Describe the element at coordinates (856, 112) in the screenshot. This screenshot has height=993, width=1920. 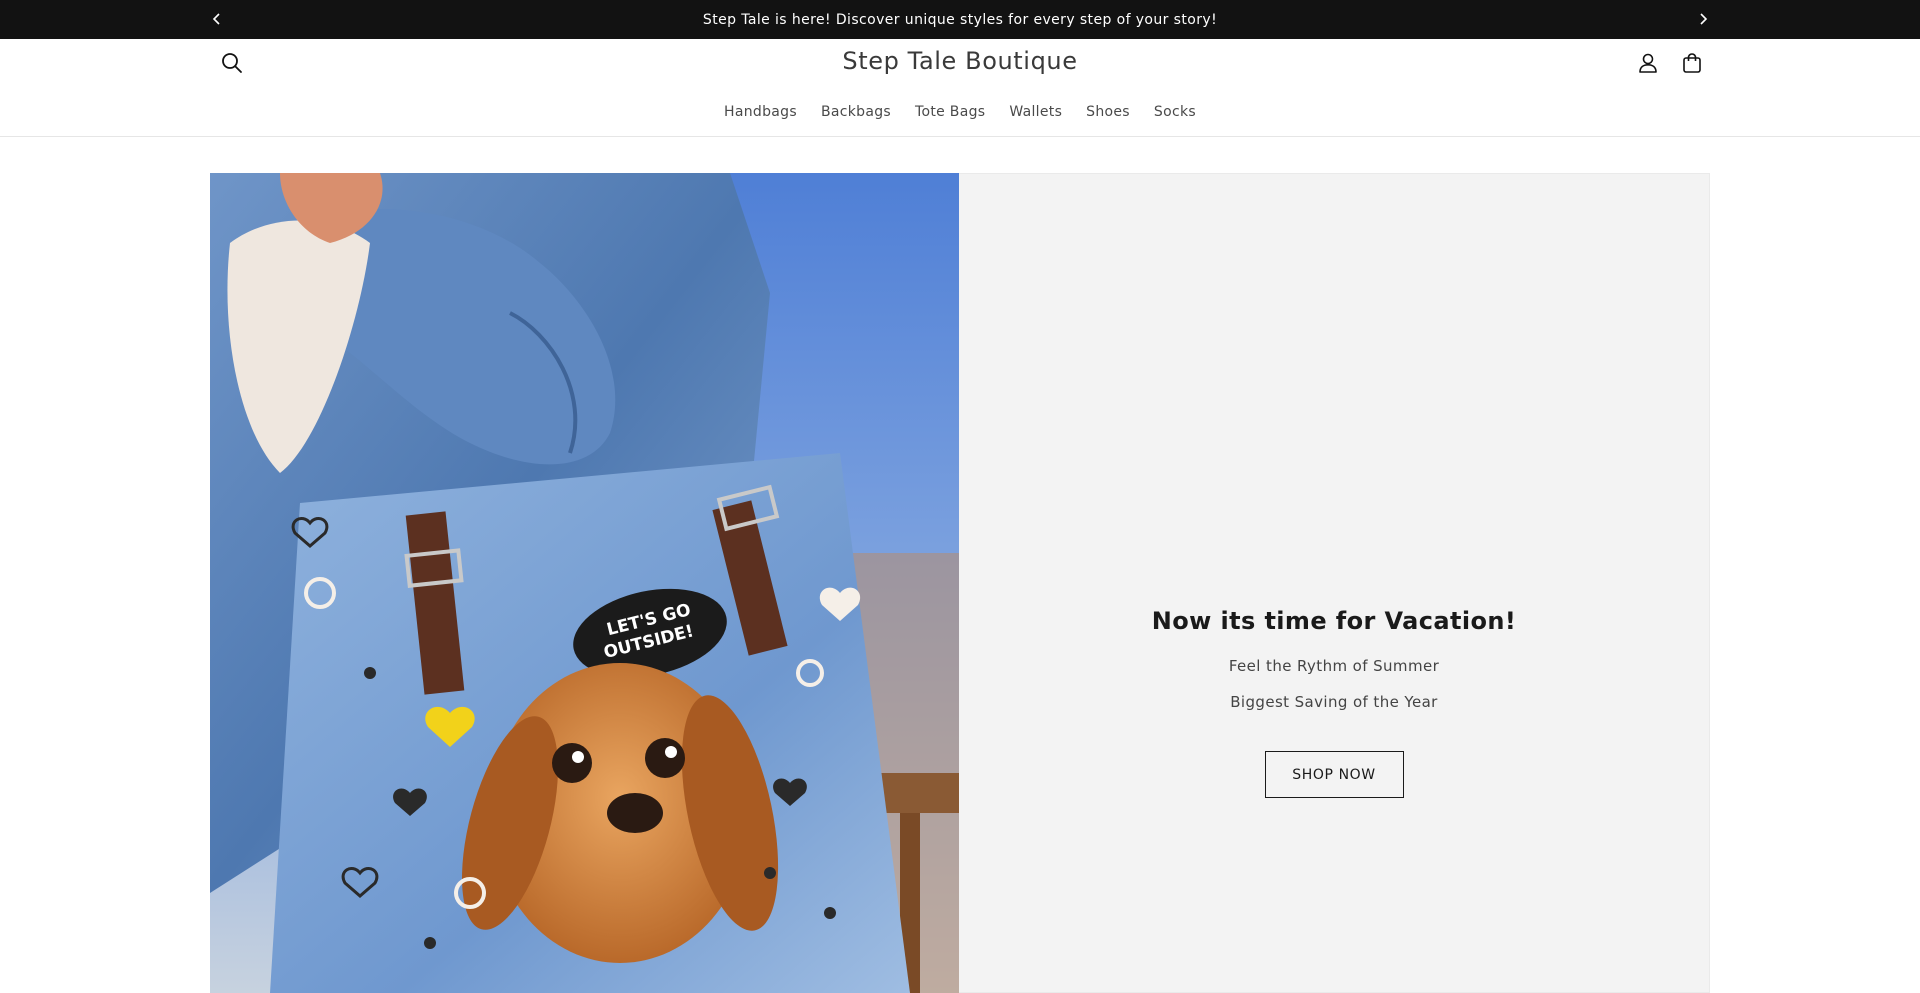
I see `nav-item-backbags: Backbags` at that location.